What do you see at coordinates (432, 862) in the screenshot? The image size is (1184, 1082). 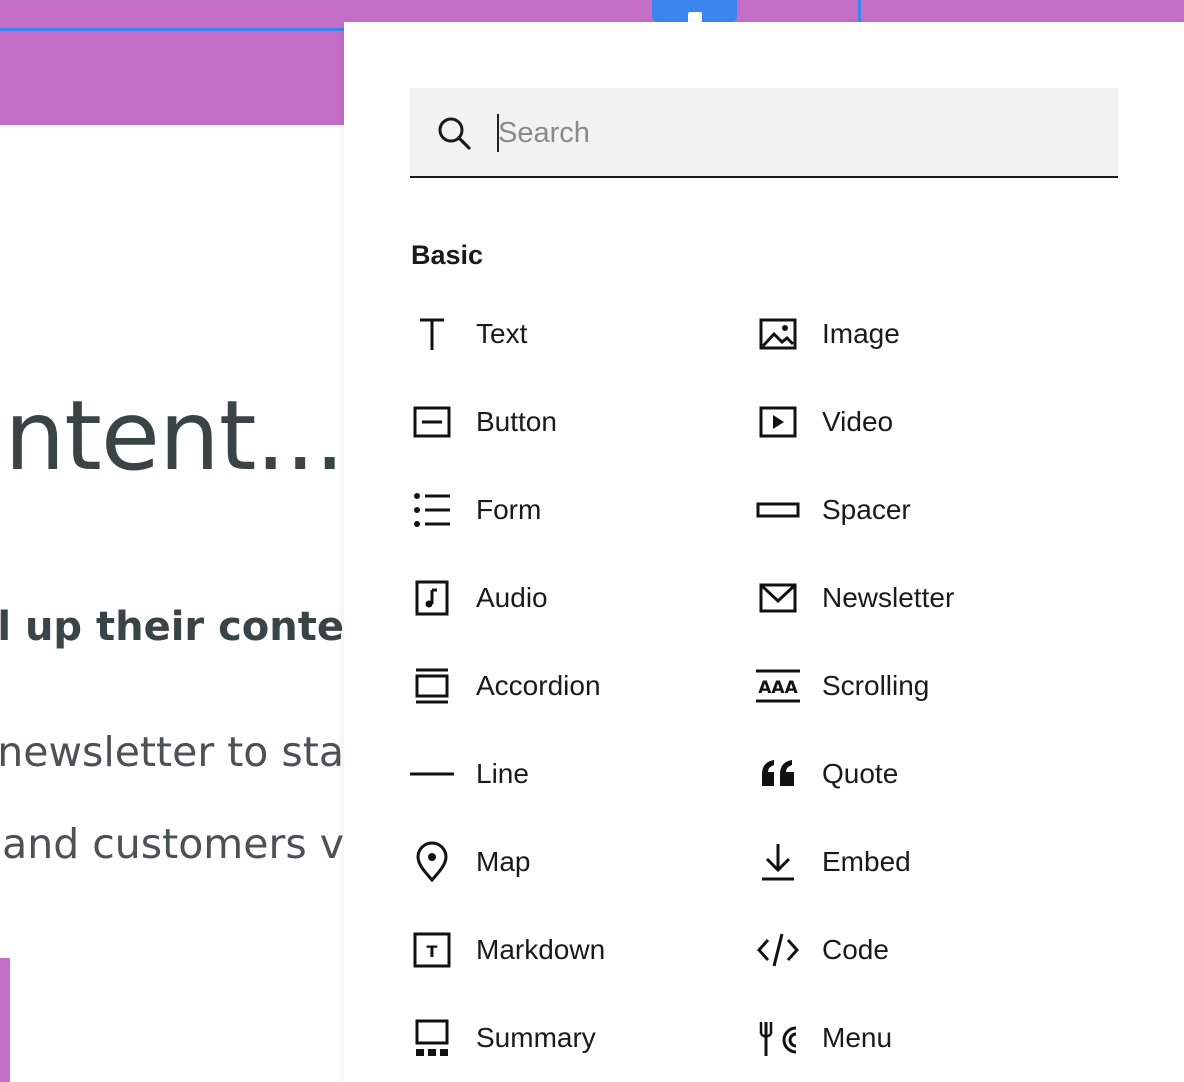 I see `map-pin-icon` at bounding box center [432, 862].